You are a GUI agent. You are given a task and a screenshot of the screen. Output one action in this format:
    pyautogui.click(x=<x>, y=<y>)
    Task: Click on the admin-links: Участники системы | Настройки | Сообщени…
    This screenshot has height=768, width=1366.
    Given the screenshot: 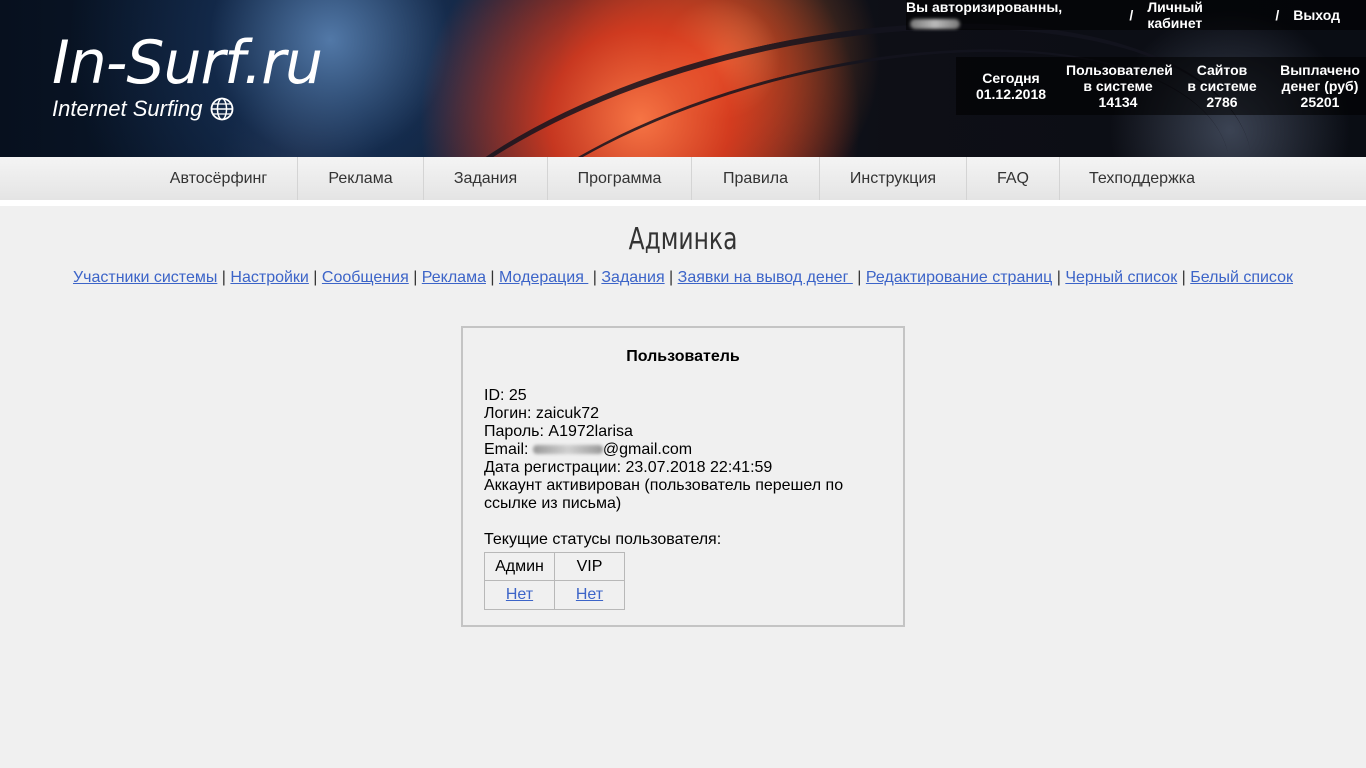 What is the action you would take?
    pyautogui.click(x=683, y=278)
    